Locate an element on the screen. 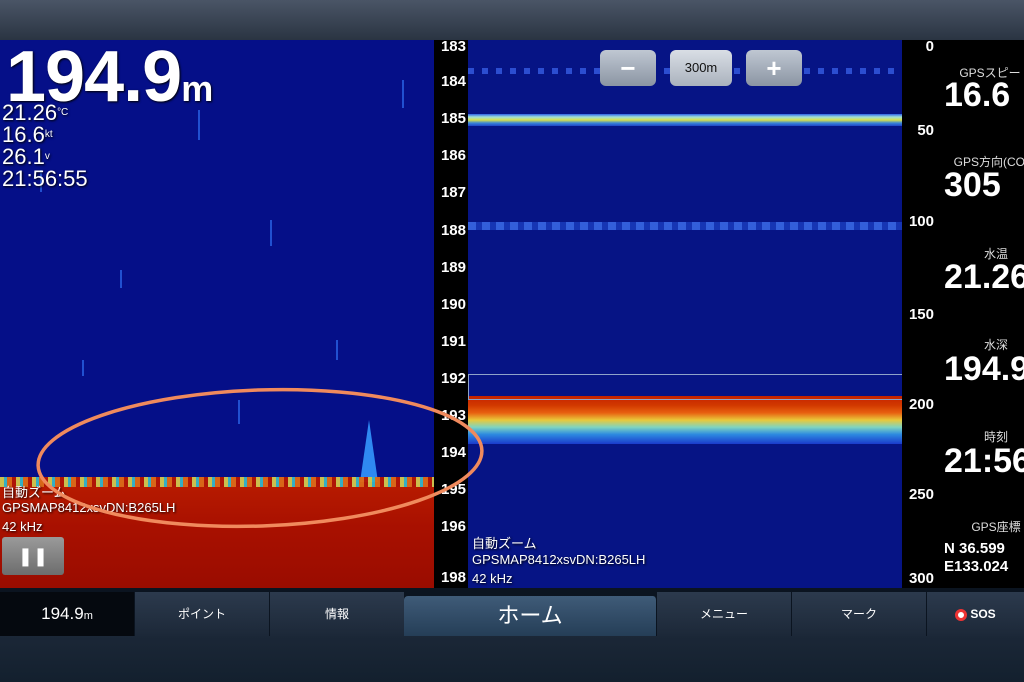  device-bezel-top is located at coordinates (512, 20).